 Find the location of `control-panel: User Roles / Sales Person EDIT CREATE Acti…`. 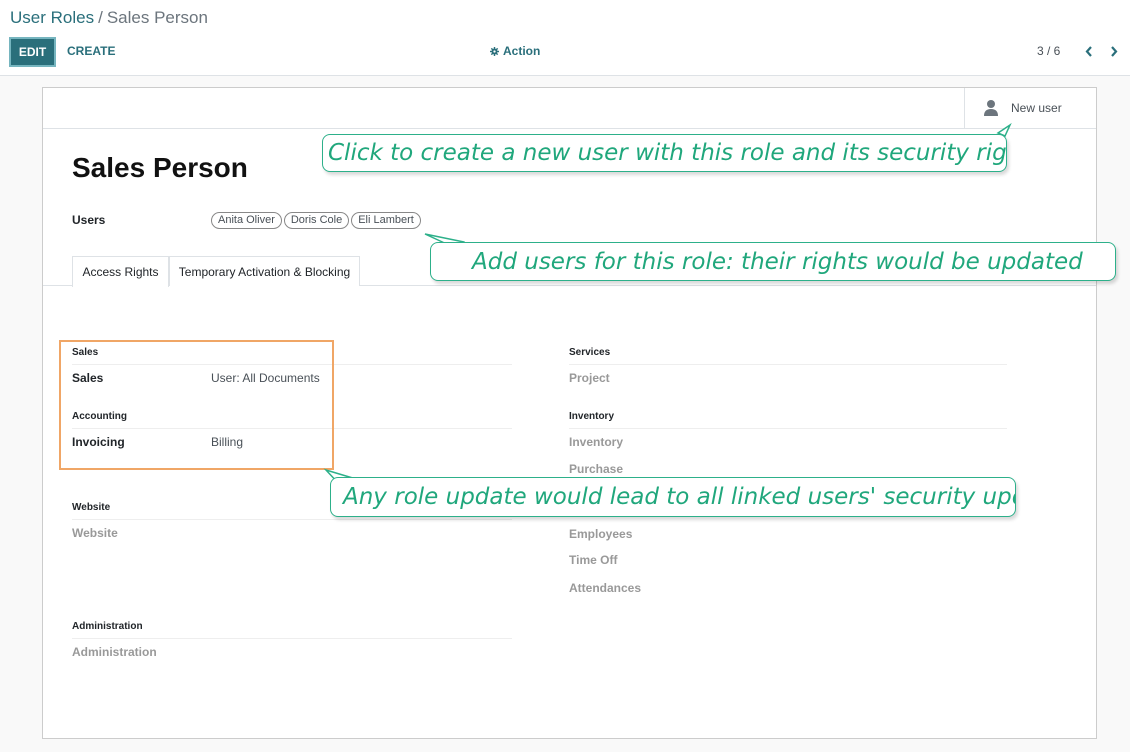

control-panel: User Roles / Sales Person EDIT CREATE Acti… is located at coordinates (565, 38).